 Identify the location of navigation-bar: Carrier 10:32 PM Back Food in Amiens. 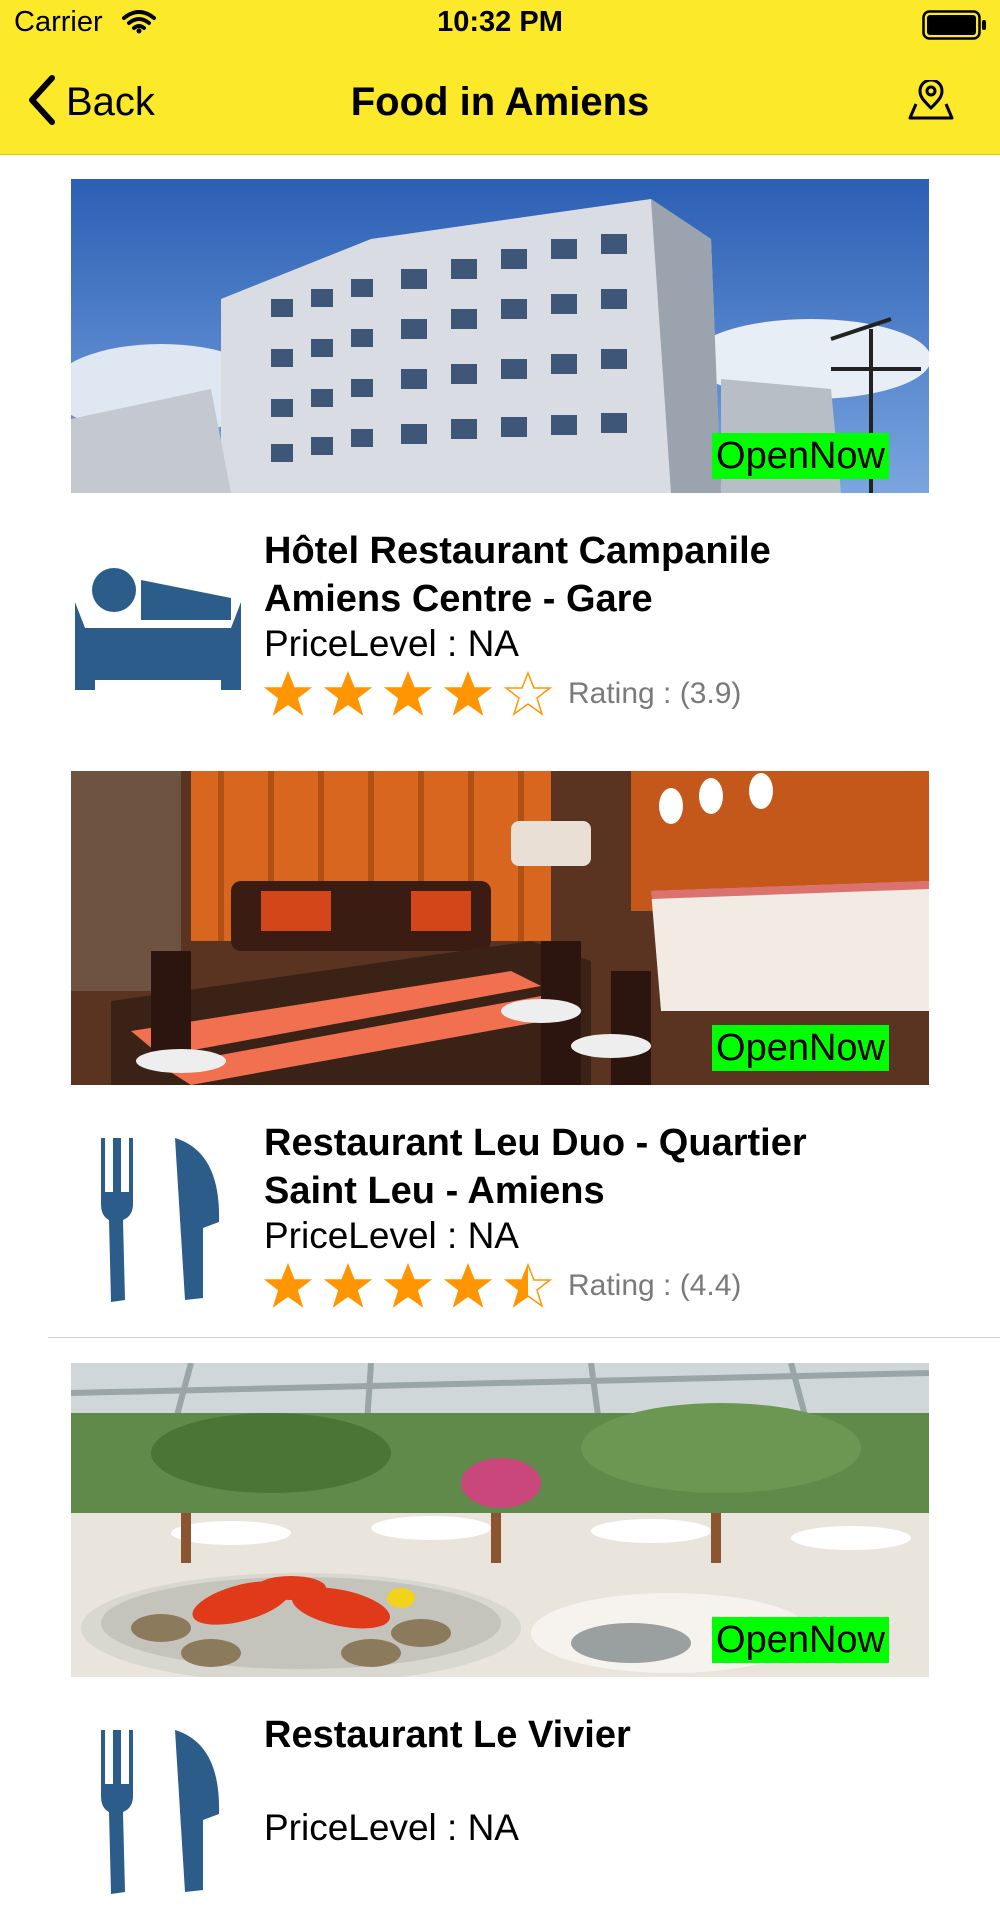
(500, 77).